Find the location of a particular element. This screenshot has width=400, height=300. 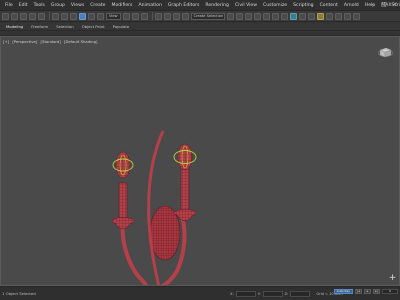

play-icon: ▸ is located at coordinates (367, 291).